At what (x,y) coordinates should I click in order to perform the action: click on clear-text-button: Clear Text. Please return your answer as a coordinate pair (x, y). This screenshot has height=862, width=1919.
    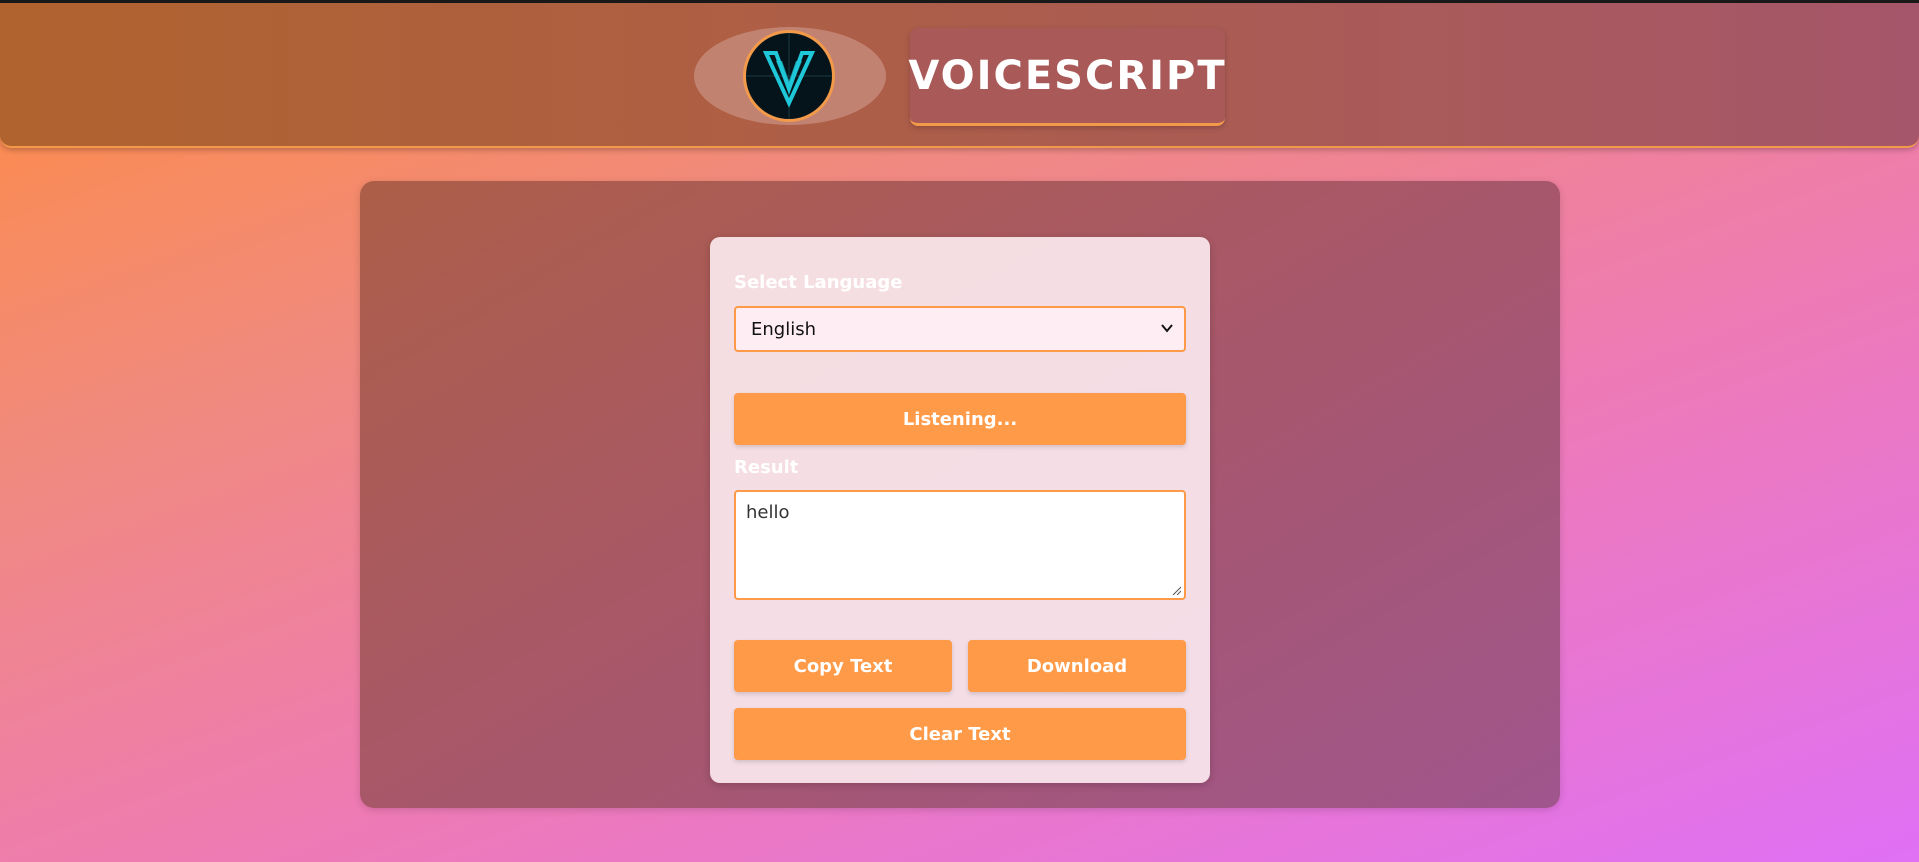
    Looking at the image, I should click on (960, 734).